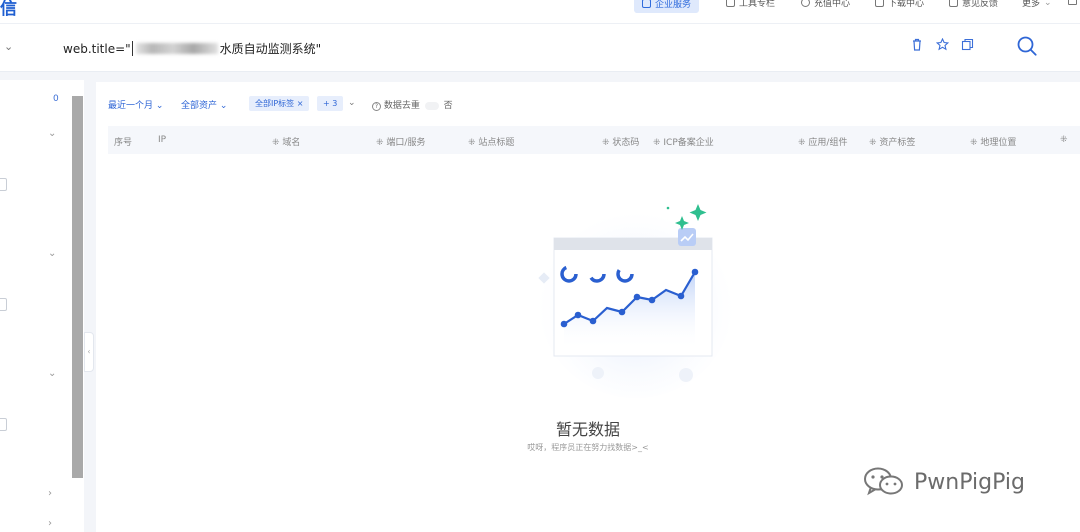 The width and height of the screenshot is (1080, 532). Describe the element at coordinates (35, 306) in the screenshot. I see `filter-sidebar: 0 ⌄ ⌄ ⌄ › ›` at that location.